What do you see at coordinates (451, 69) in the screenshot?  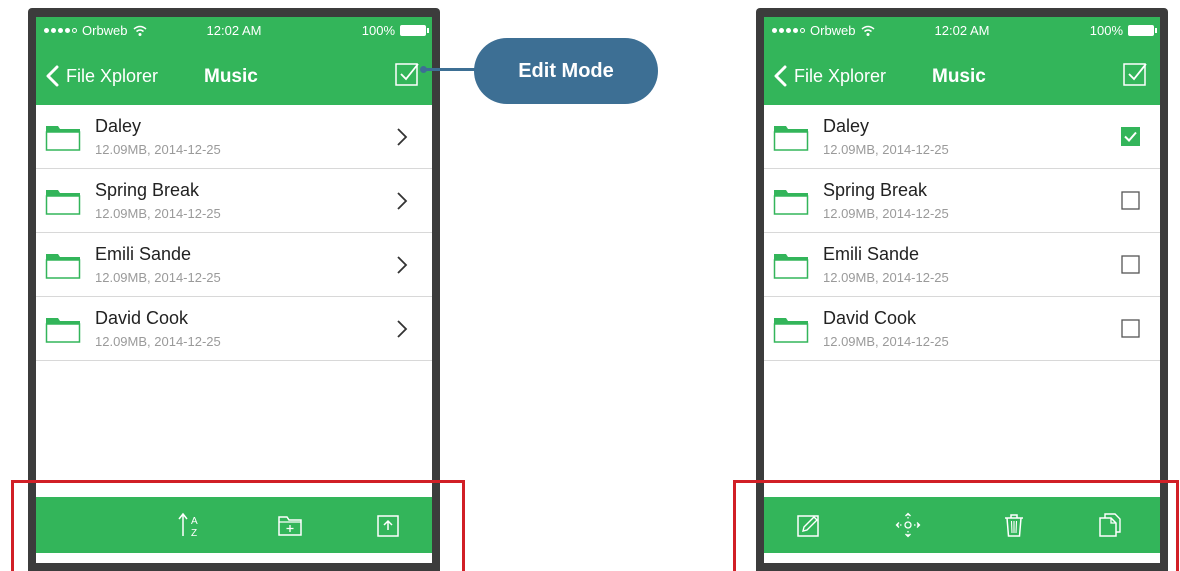 I see `callout-connector-line` at bounding box center [451, 69].